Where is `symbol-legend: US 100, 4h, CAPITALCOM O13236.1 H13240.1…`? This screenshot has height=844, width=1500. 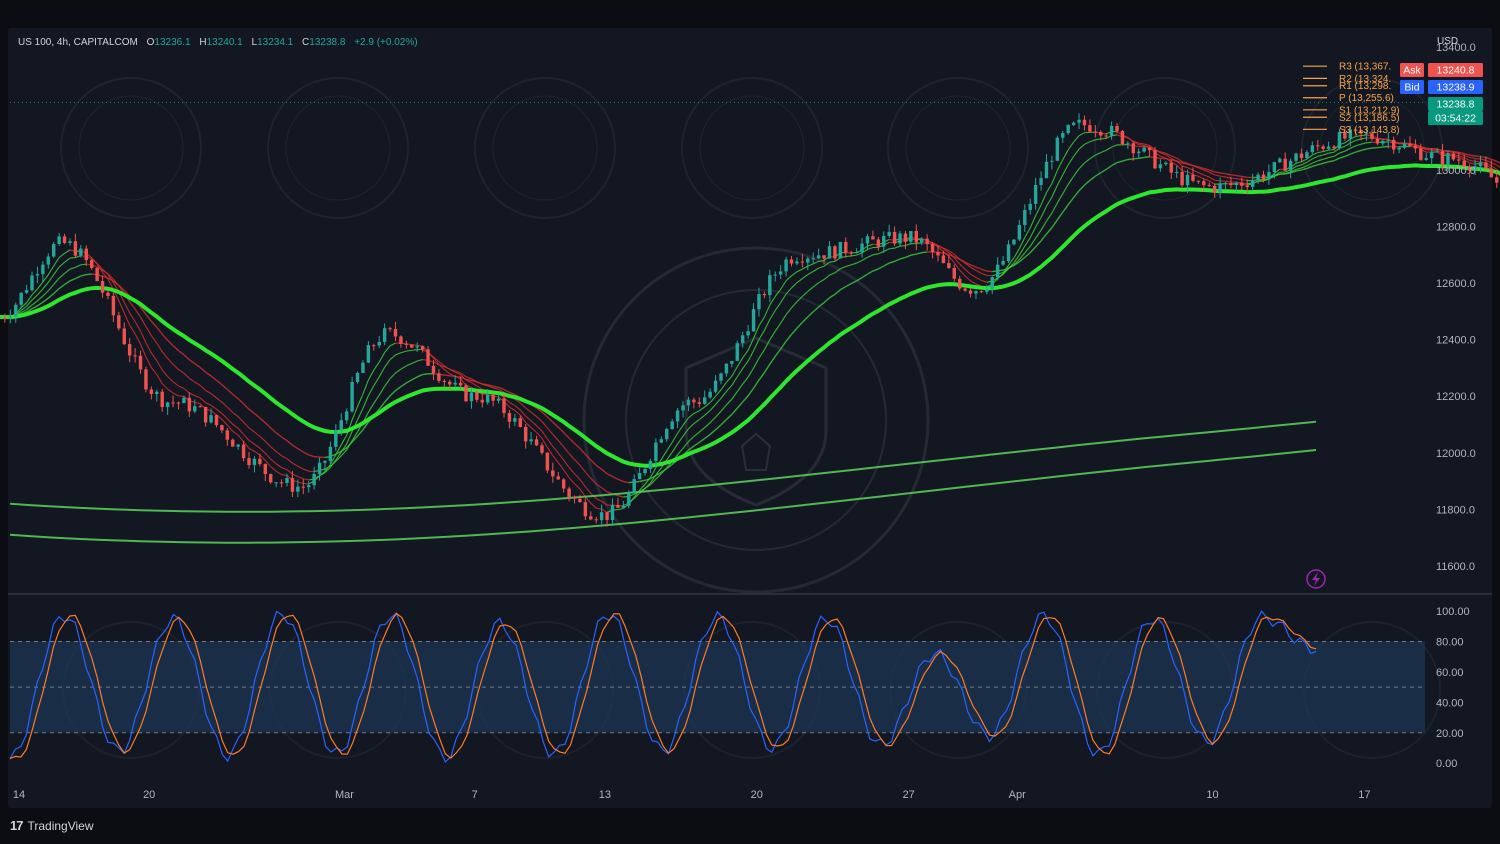 symbol-legend: US 100, 4h, CAPITALCOM O13236.1 H13240.1… is located at coordinates (218, 42).